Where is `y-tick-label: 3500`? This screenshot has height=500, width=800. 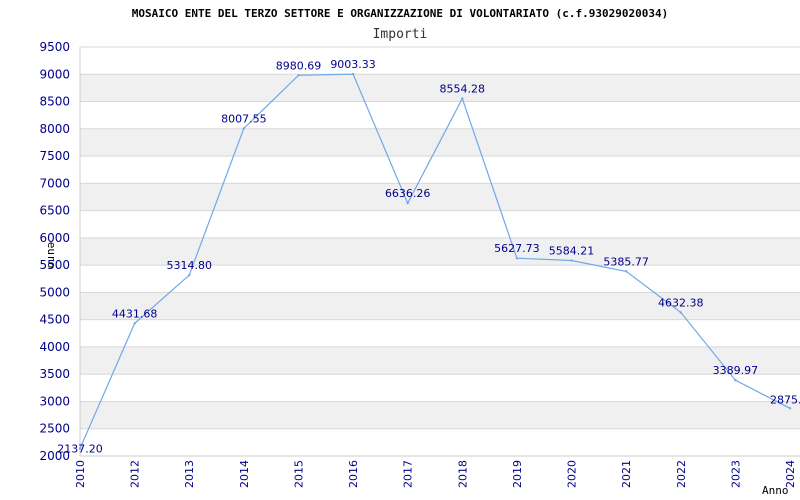
y-tick-label: 3500 is located at coordinates (54, 374).